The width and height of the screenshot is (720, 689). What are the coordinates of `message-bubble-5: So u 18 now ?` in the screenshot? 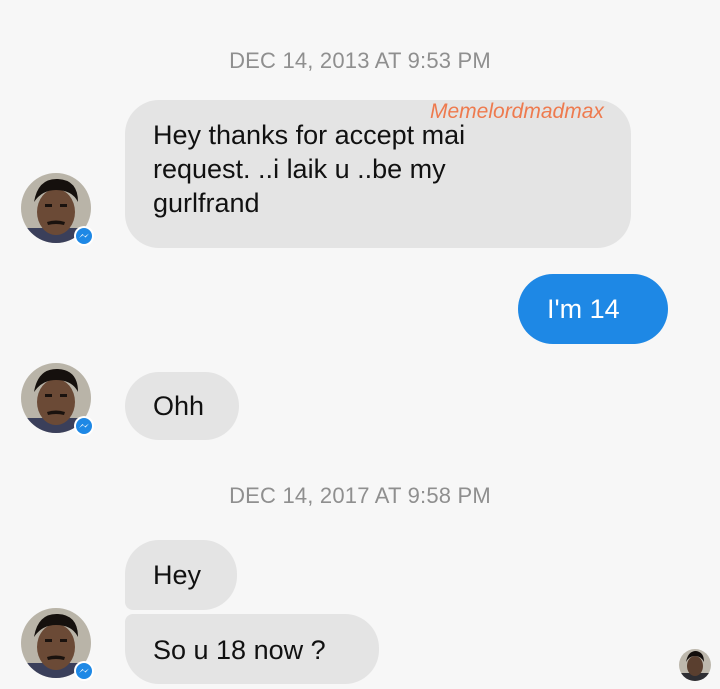 It's located at (252, 649).